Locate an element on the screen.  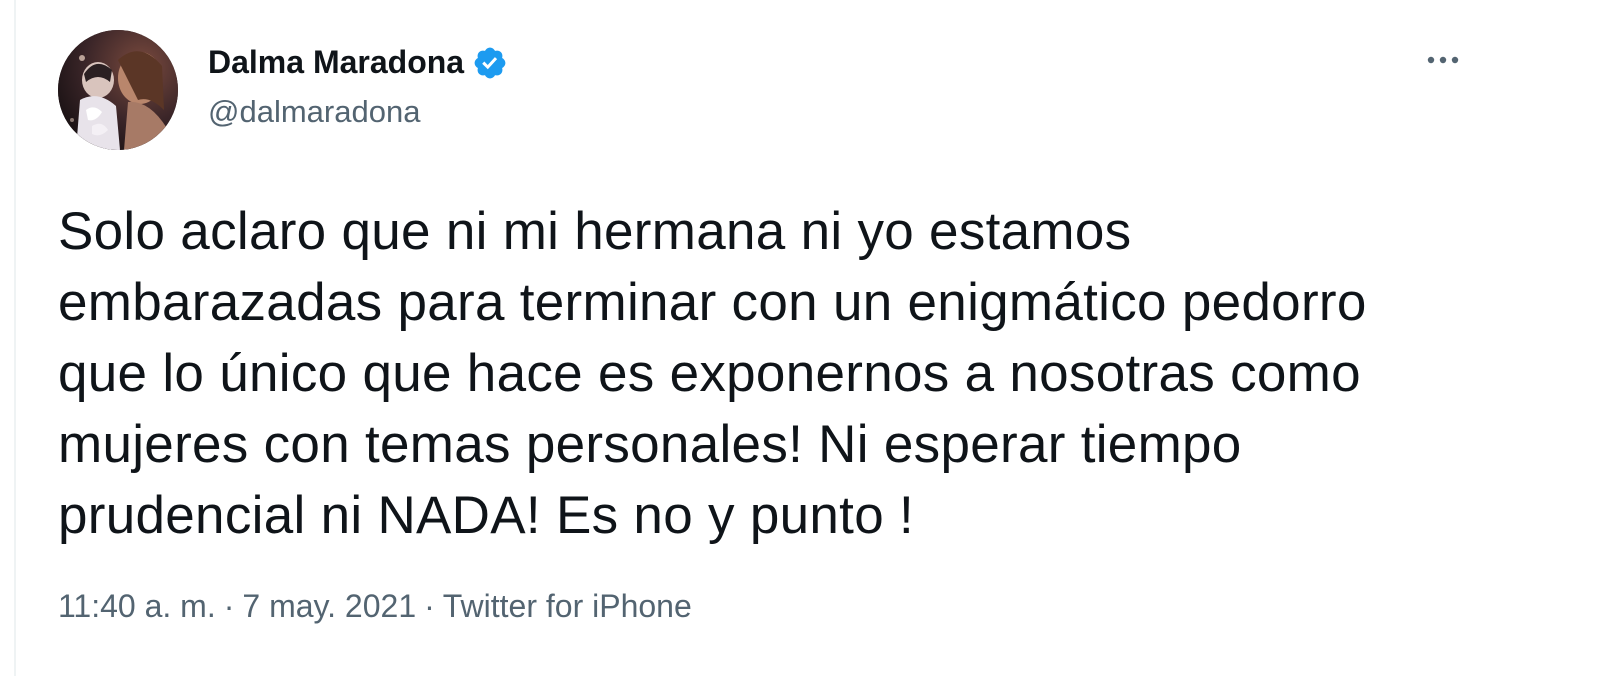
divider is located at coordinates (15, 338).